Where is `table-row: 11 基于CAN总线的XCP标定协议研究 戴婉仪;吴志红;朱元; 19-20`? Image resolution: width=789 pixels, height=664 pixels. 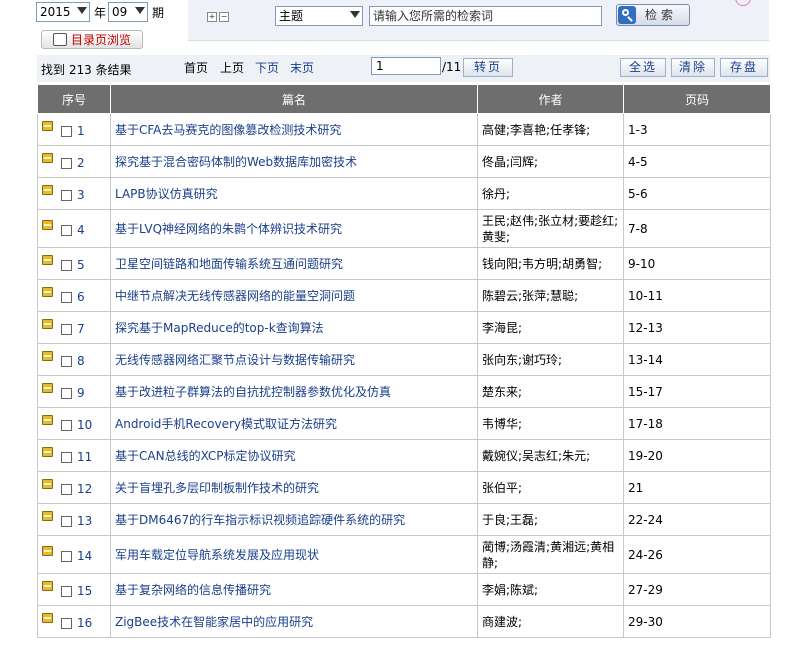
table-row: 11 基于CAN总线的XCP标定协议研究 戴婉仪;吴志红;朱元; 19-20 is located at coordinates (404, 455).